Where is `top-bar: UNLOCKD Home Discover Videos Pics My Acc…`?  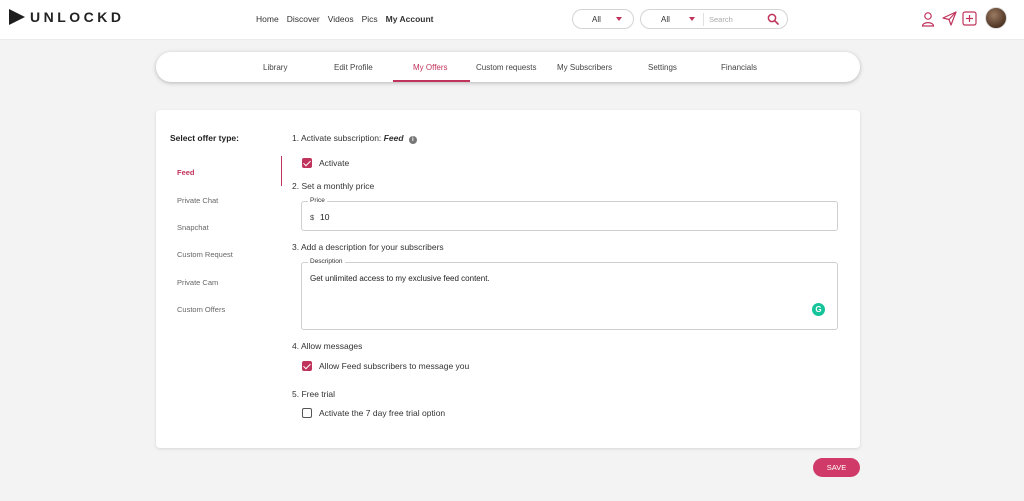
top-bar: UNLOCKD Home Discover Videos Pics My Acc… is located at coordinates (512, 20).